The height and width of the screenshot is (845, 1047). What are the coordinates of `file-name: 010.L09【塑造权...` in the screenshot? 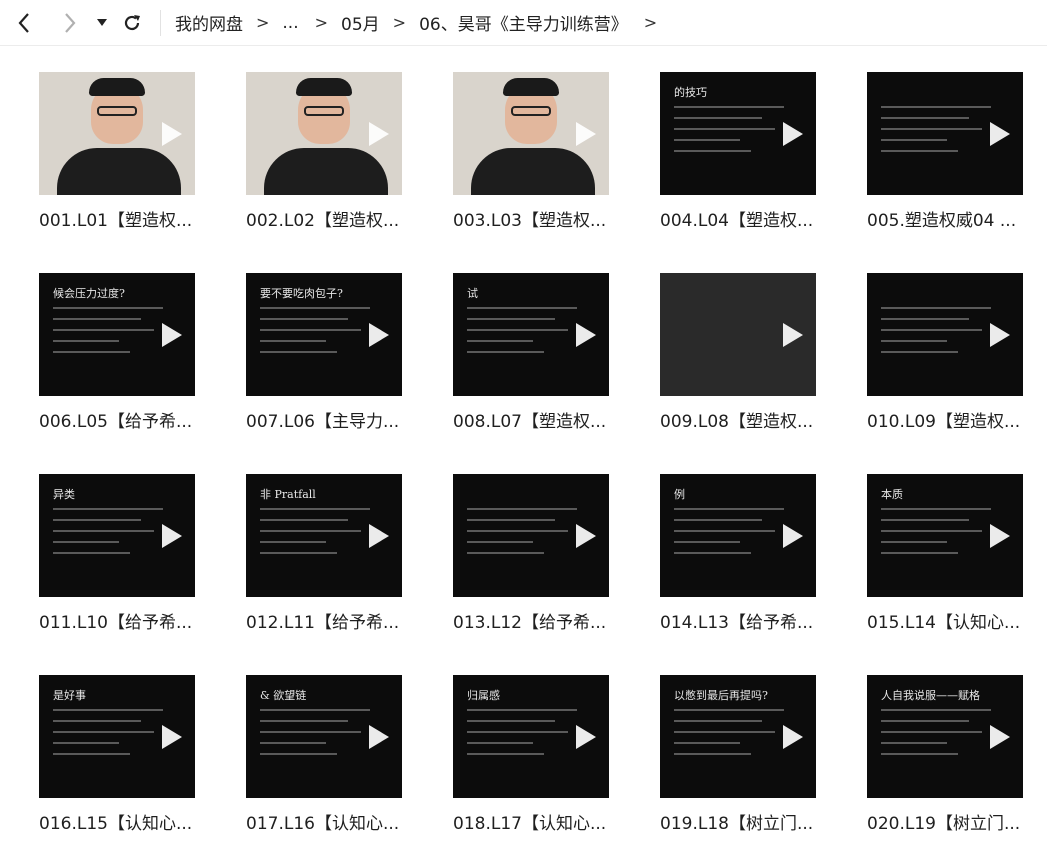 It's located at (957, 419).